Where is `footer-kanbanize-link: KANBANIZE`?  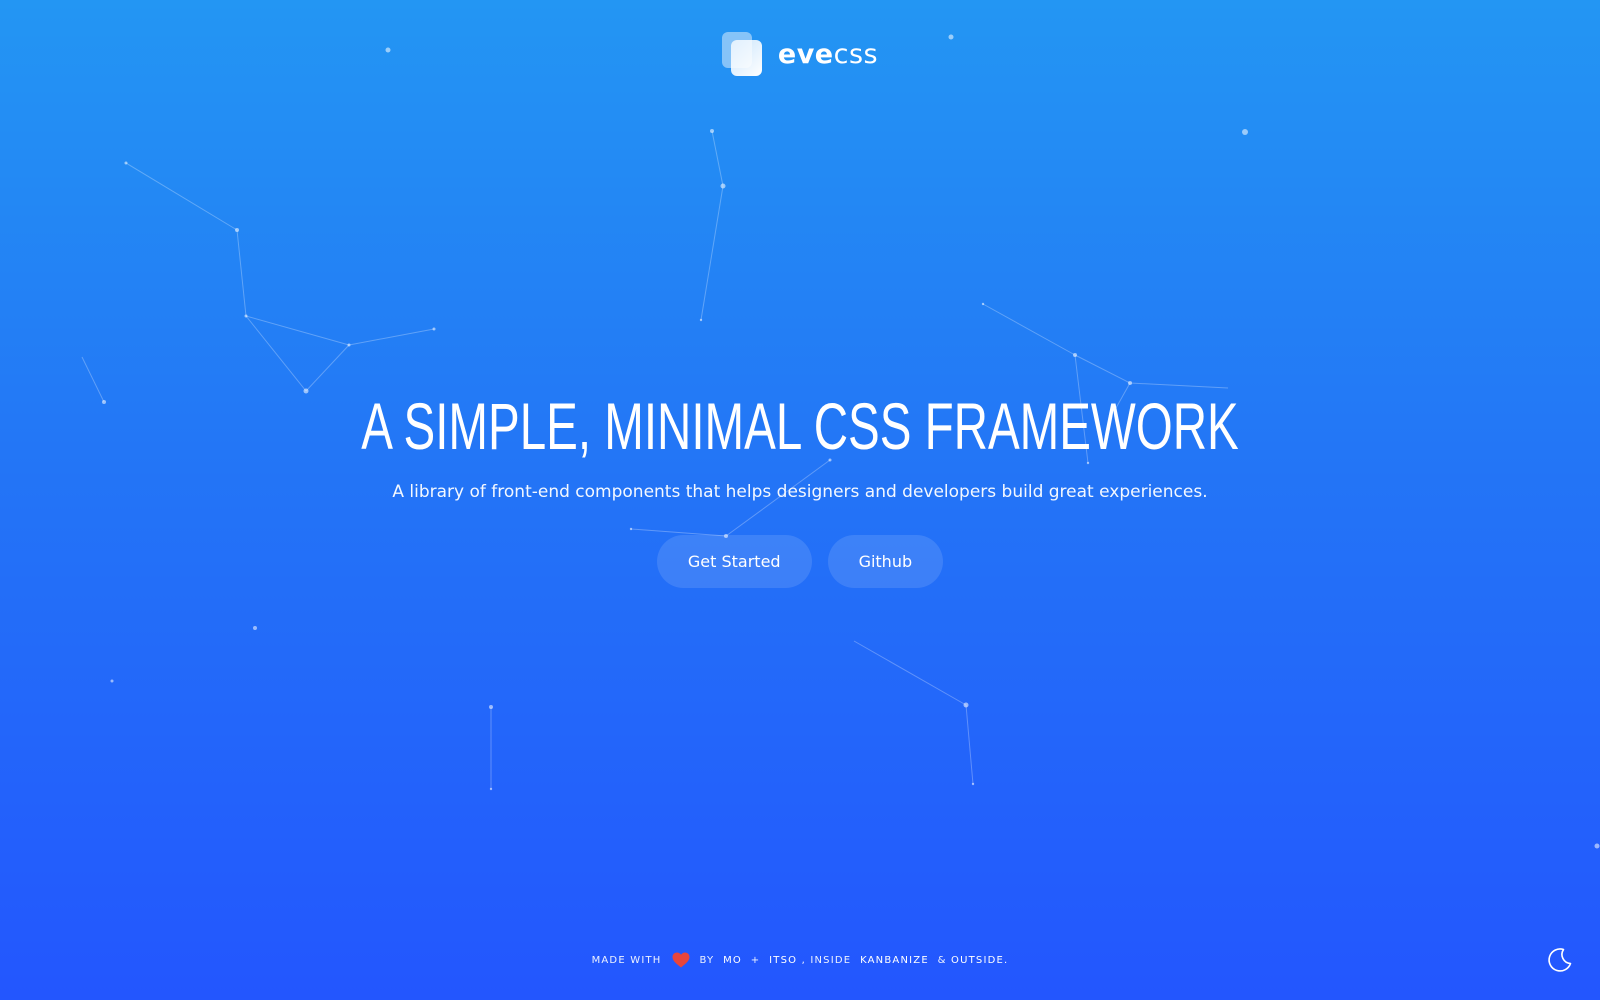 footer-kanbanize-link: KANBANIZE is located at coordinates (894, 960).